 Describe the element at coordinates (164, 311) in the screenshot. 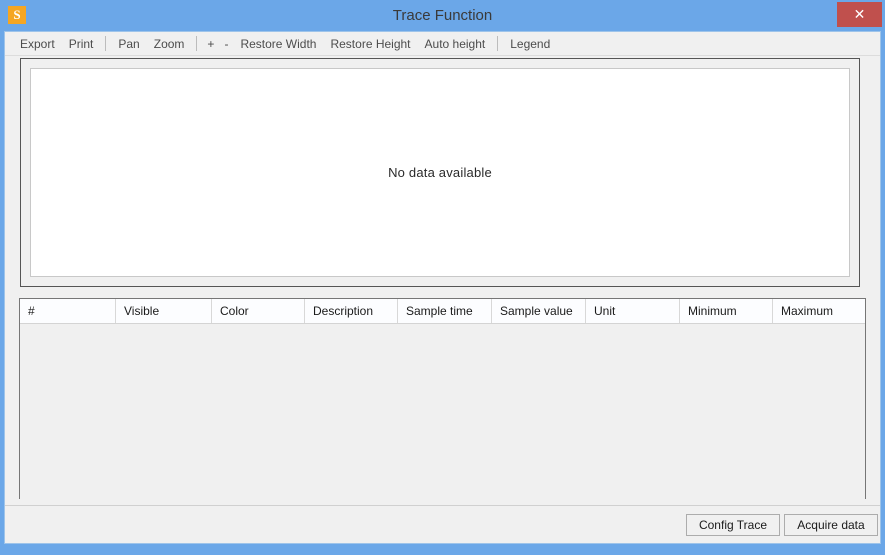

I see `table-column-visible: Visible` at that location.